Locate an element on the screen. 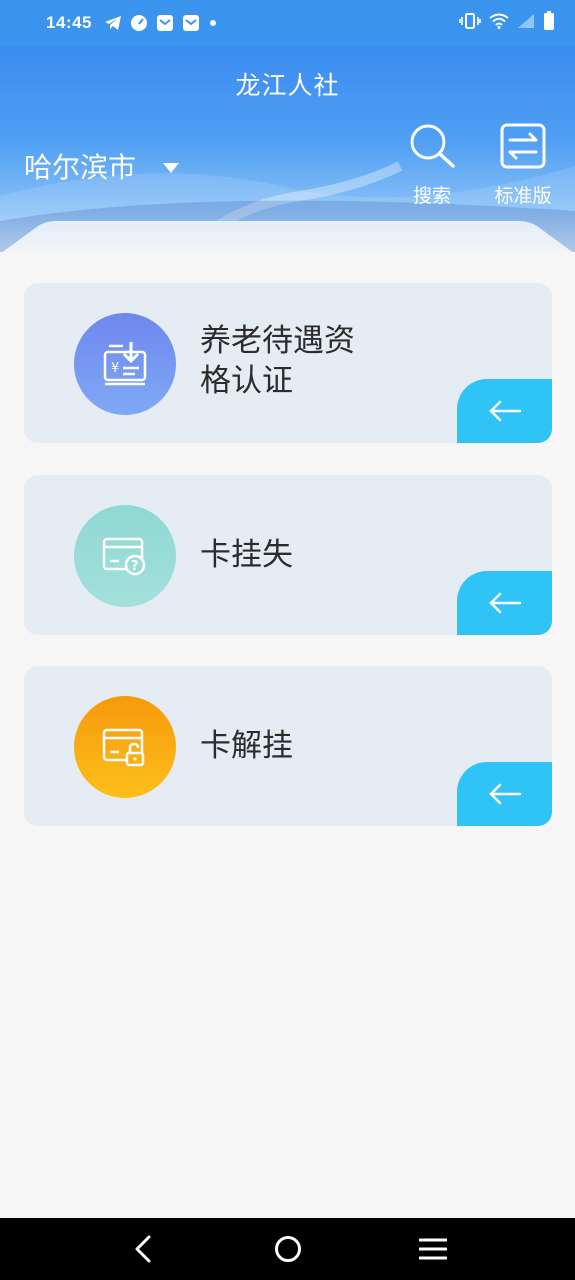 Image resolution: width=575 pixels, height=1280 pixels. back-icon is located at coordinates (142, 1249).